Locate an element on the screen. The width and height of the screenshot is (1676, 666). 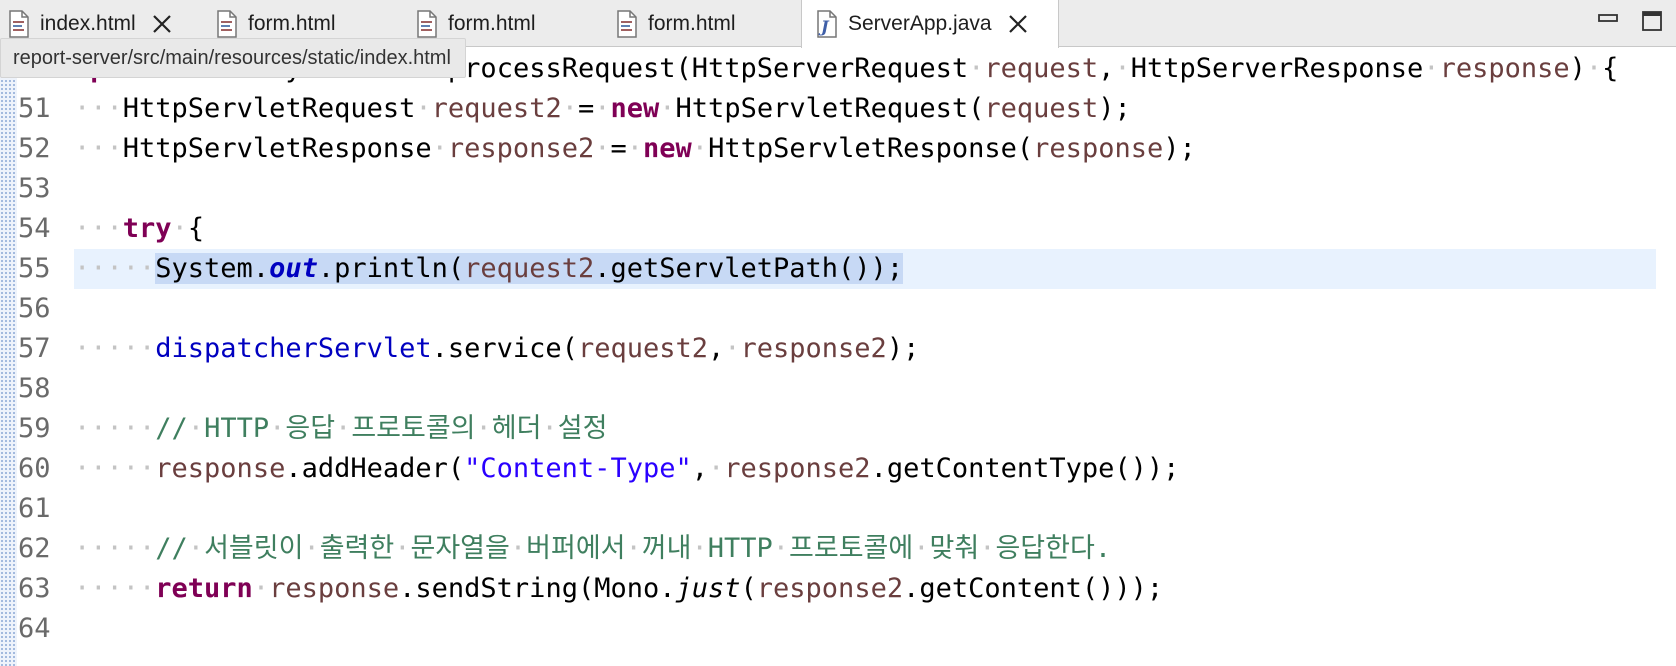
code-token-cmt: 응답 is located at coordinates (310, 428).